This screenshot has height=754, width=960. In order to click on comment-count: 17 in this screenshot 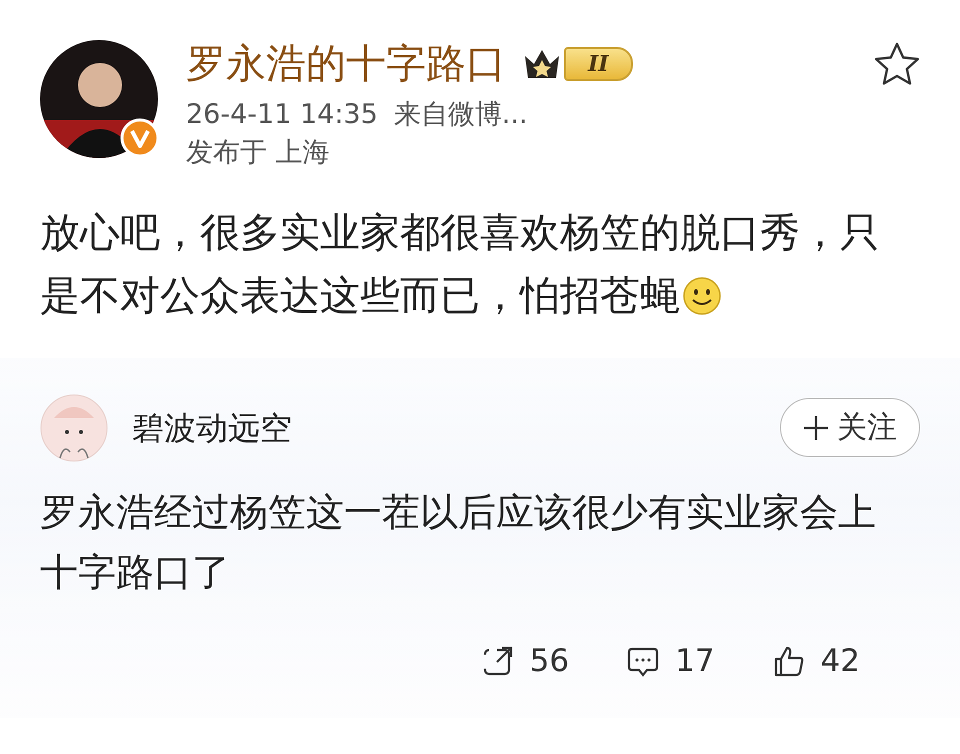, I will do `click(695, 661)`.